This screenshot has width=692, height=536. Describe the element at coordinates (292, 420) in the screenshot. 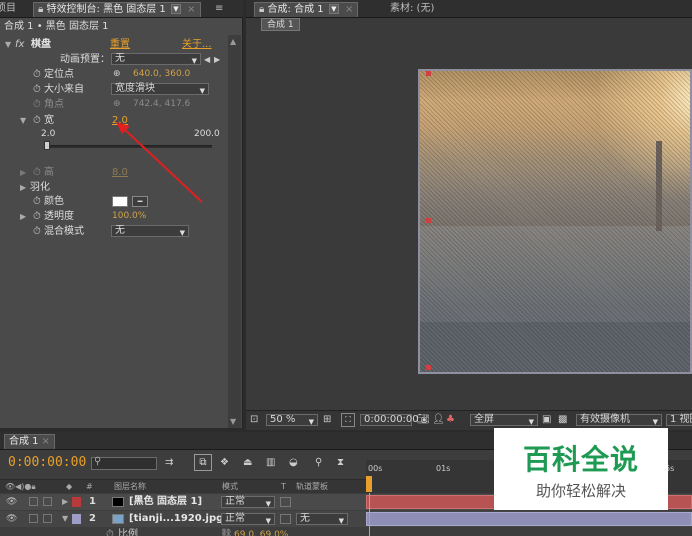

I see `zoom-select: 50 % ▼` at that location.